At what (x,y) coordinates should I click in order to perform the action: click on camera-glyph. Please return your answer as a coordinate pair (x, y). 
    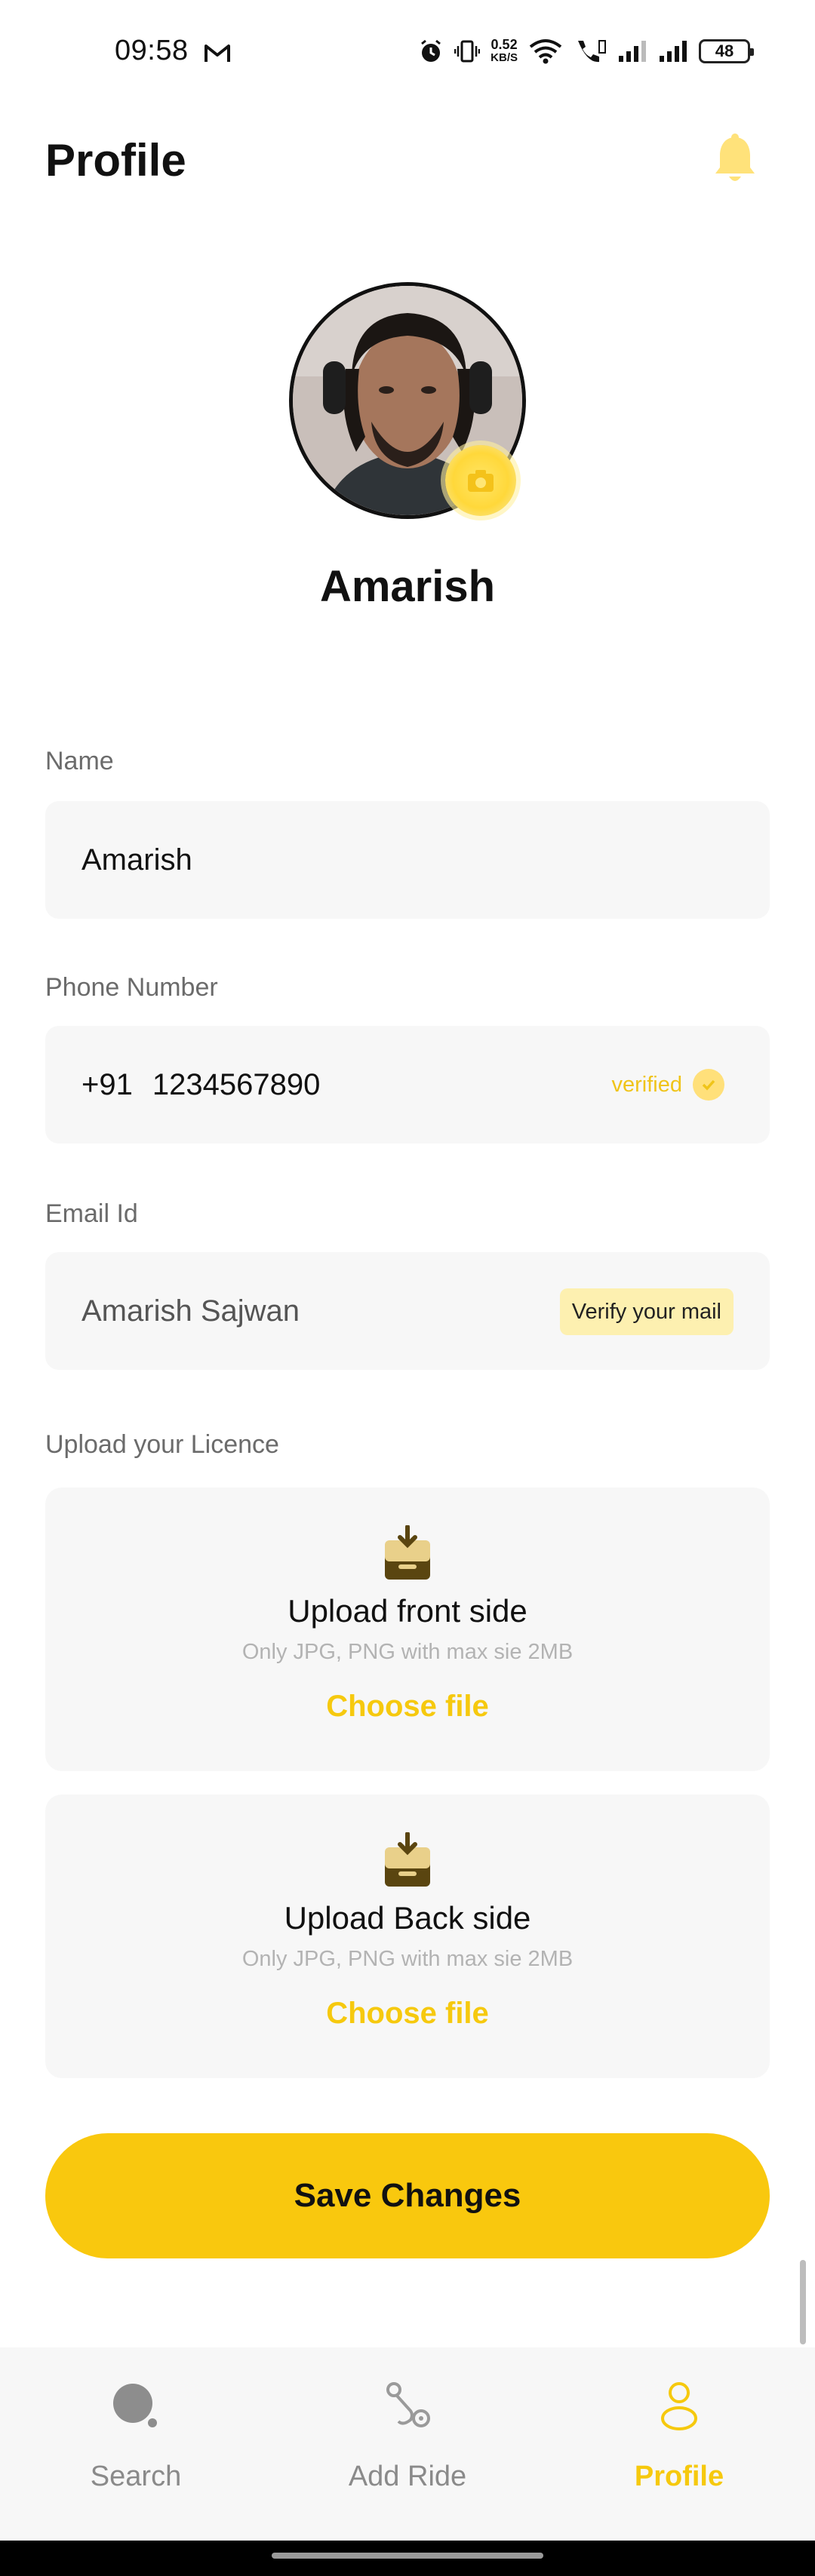
    Looking at the image, I should click on (481, 481).